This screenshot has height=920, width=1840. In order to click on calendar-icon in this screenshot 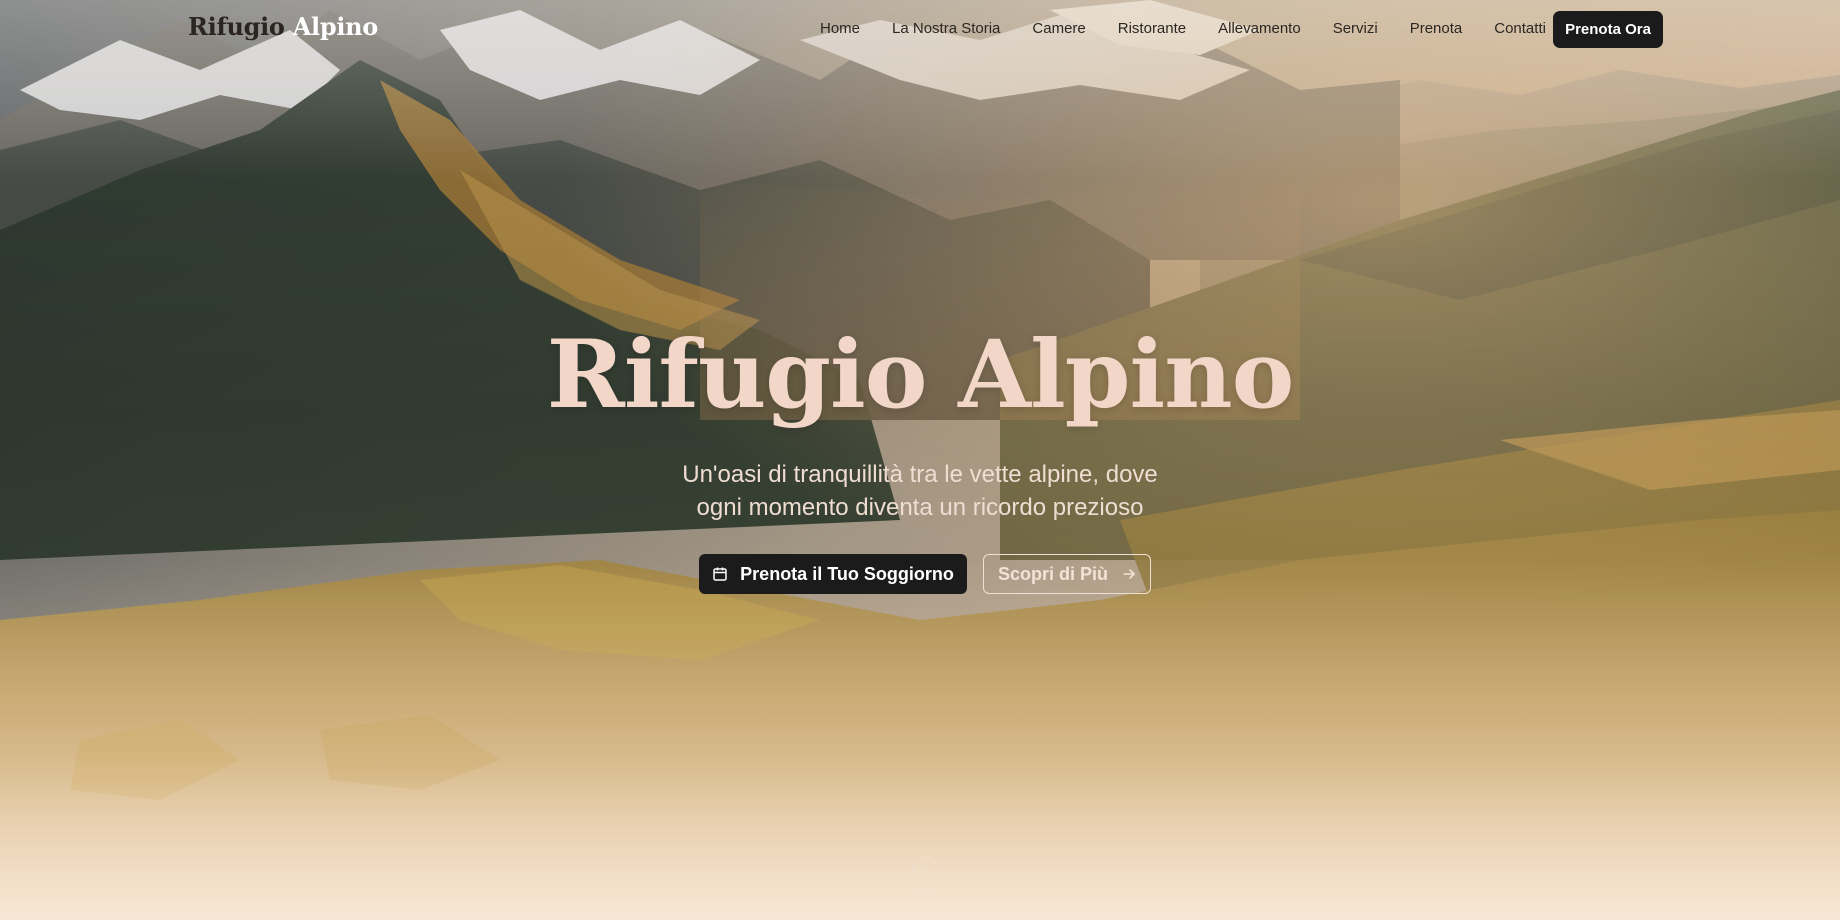, I will do `click(720, 574)`.